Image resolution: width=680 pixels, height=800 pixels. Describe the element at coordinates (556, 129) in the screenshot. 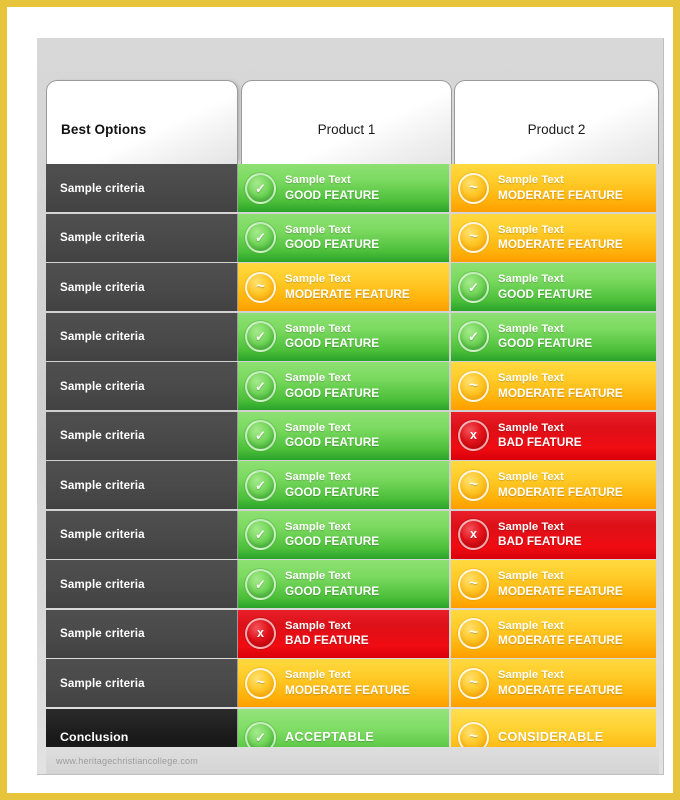

I see `header-product-2-label: Product 2` at that location.